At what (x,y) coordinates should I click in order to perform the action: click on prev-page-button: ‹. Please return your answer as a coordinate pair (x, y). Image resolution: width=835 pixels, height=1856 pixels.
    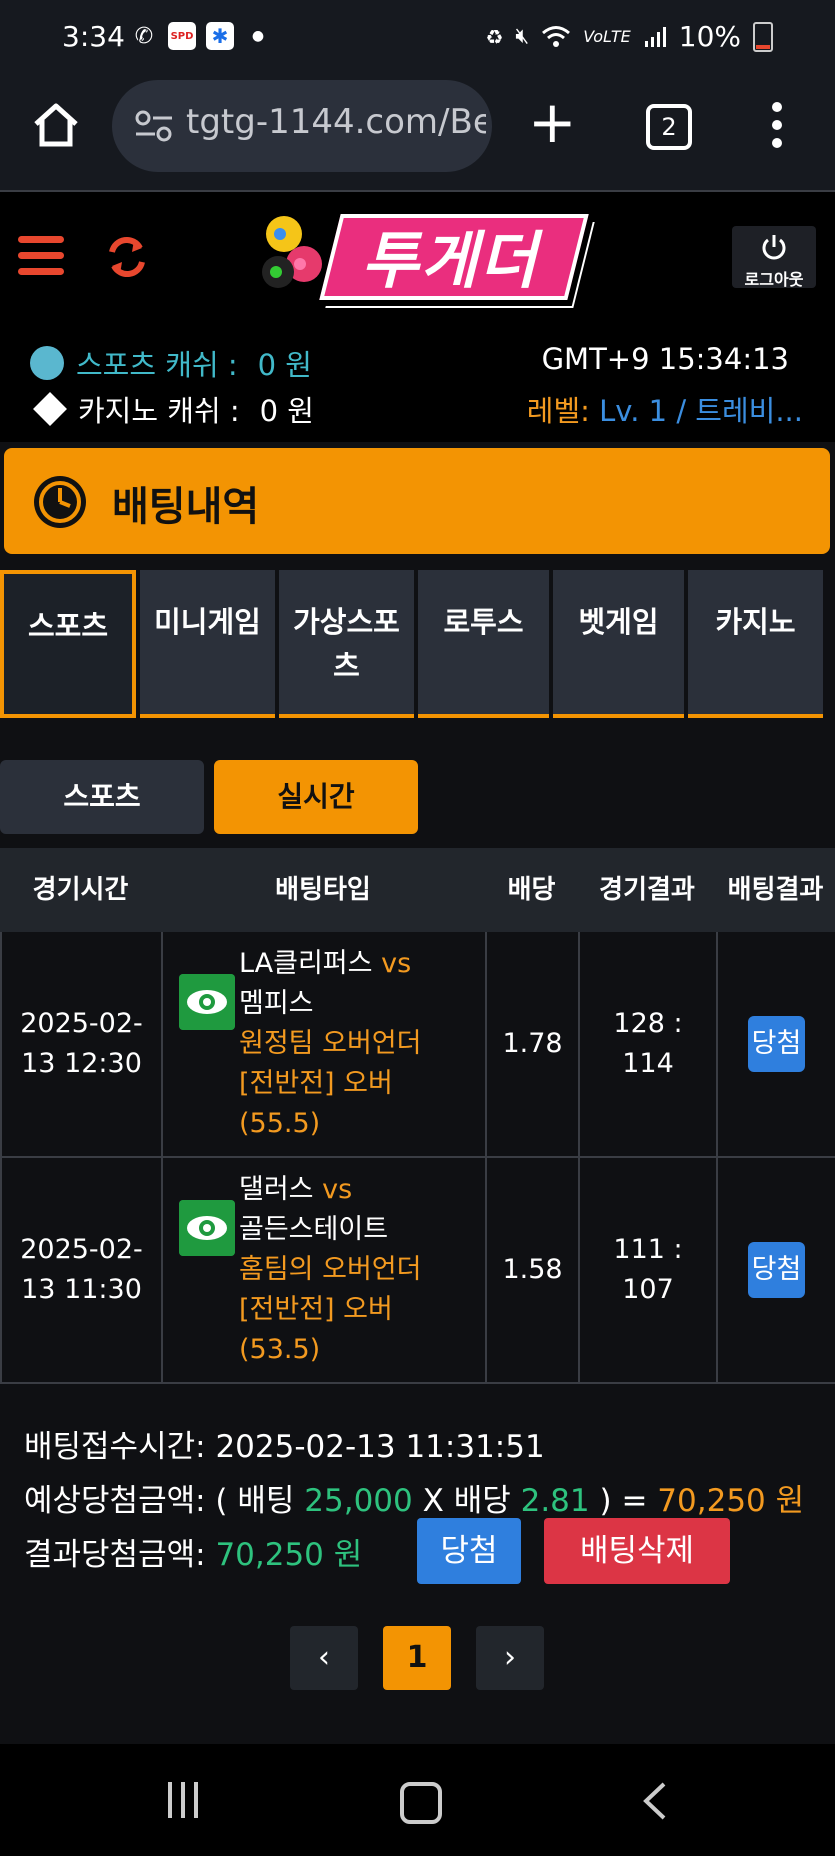
    Looking at the image, I should click on (324, 1658).